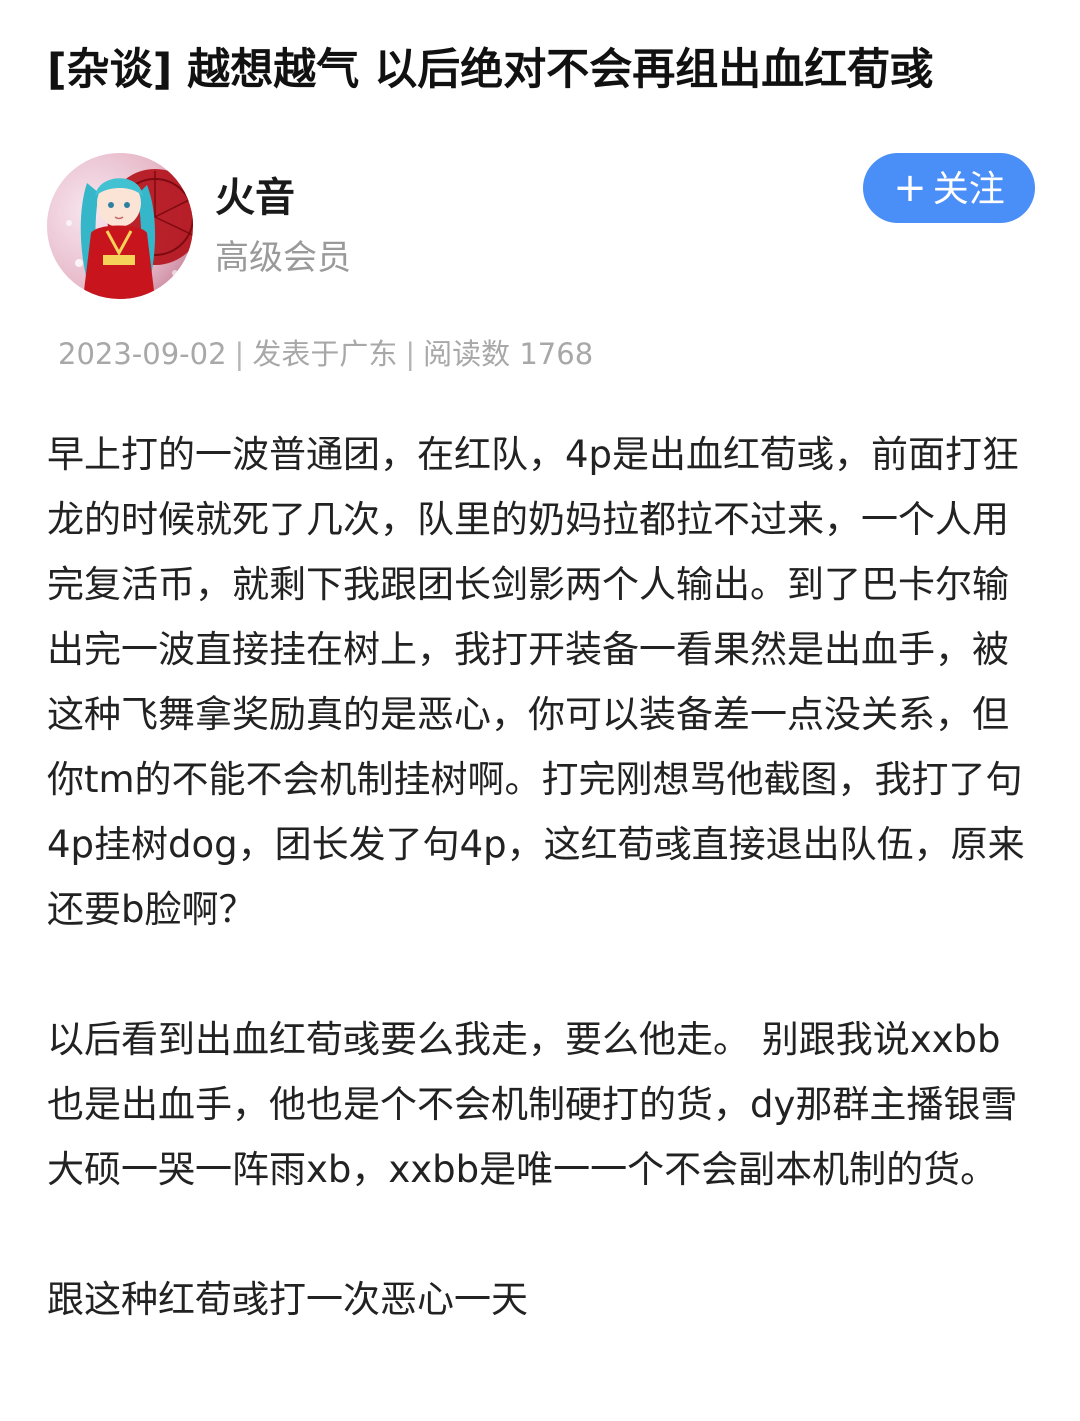 Image resolution: width=1080 pixels, height=1421 pixels. I want to click on post-title: [杂谈] 越想越气 以后绝对不会再组出血红荀彧, so click(490, 70).